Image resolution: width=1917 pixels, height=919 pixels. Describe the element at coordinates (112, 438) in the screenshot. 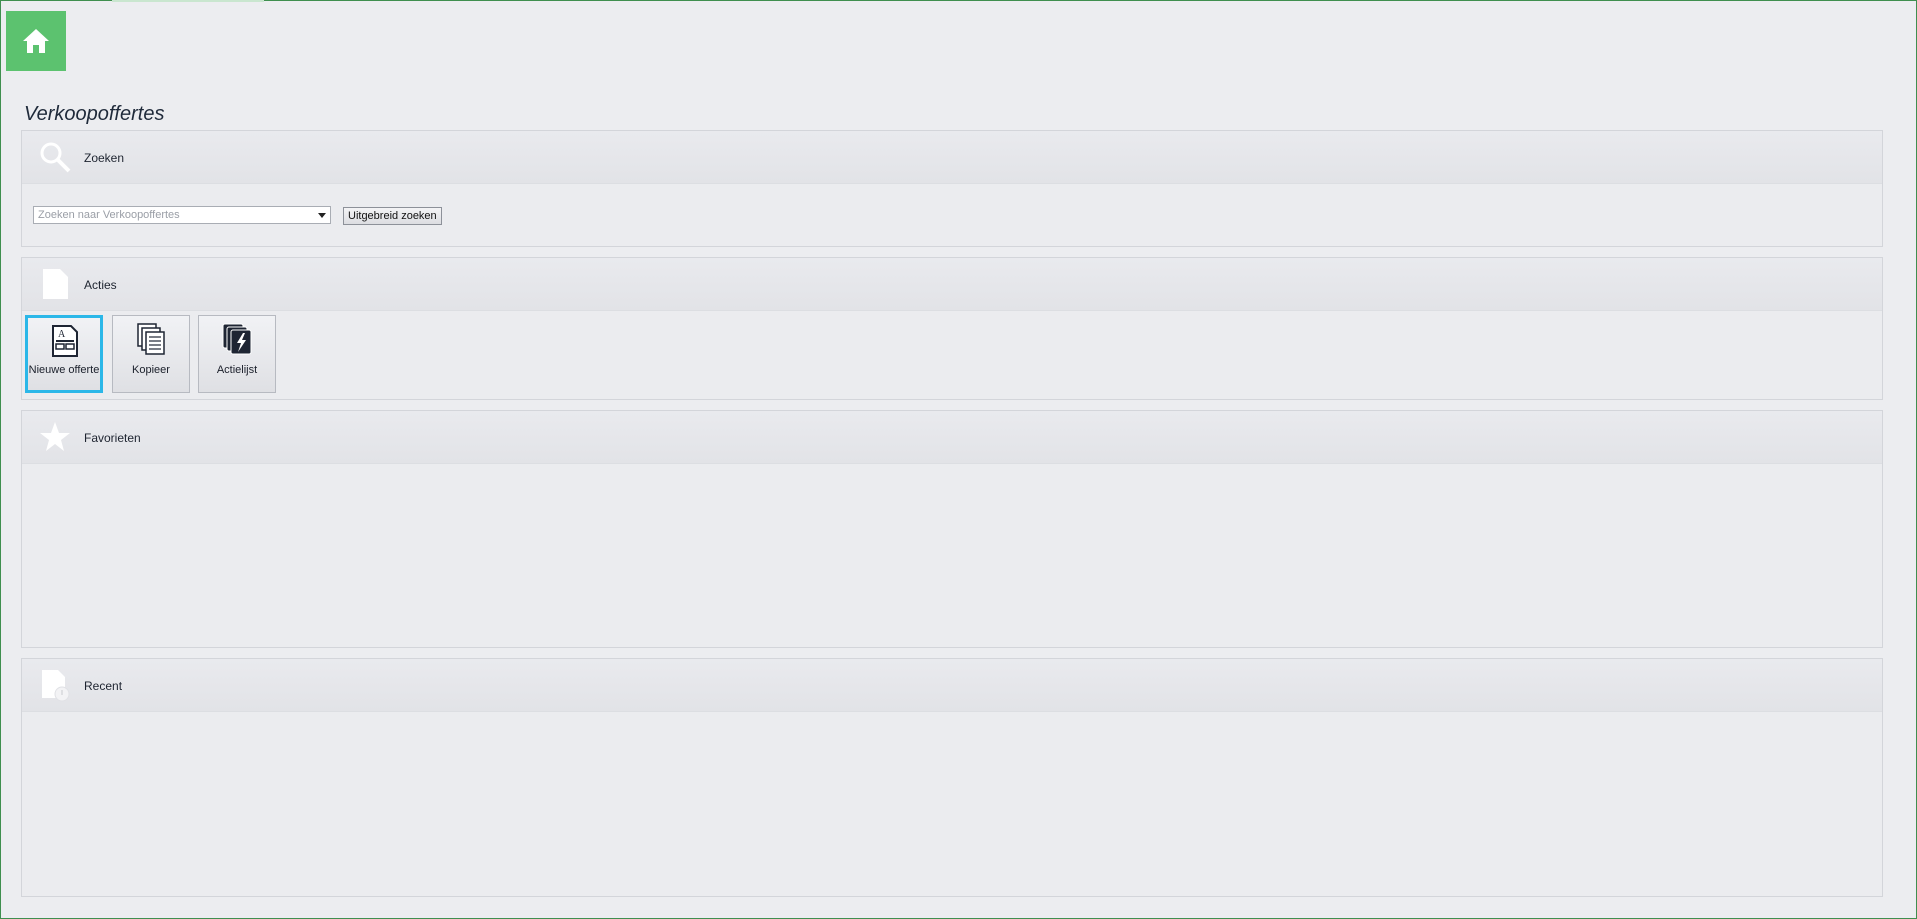

I see `favorites-panel-title: Favorieten` at that location.